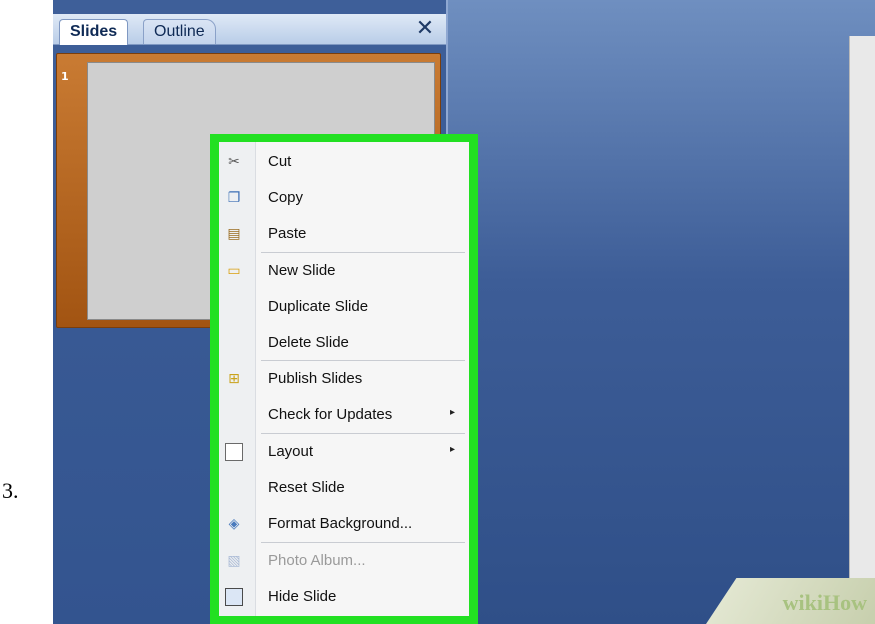  I want to click on pane-tab-bar: Slides Outline ✕, so click(249, 29).